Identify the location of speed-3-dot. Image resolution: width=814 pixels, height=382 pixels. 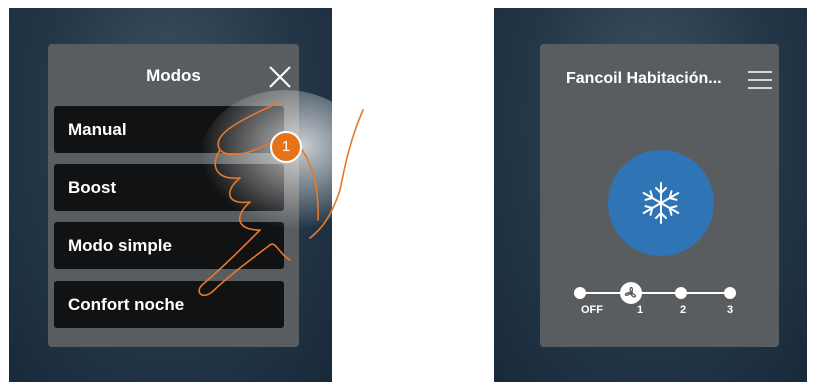
(730, 293).